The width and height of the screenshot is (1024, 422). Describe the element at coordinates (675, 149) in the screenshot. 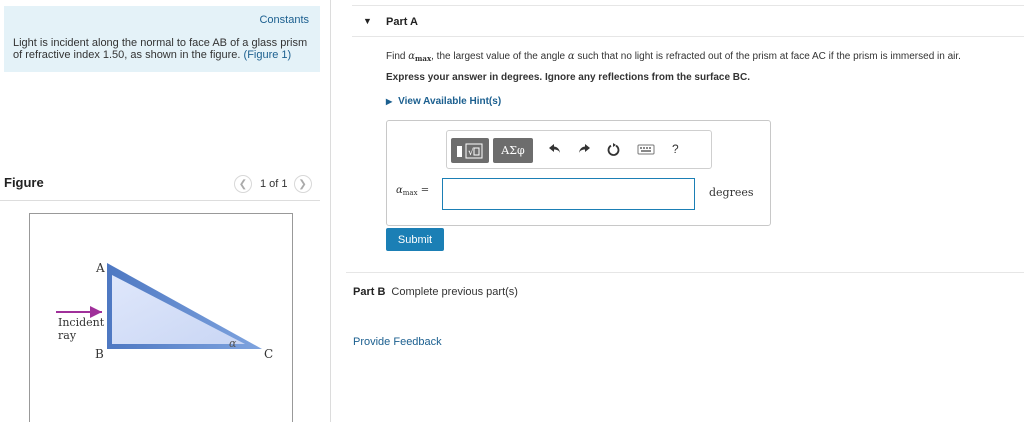

I see `help-icon: ?` at that location.